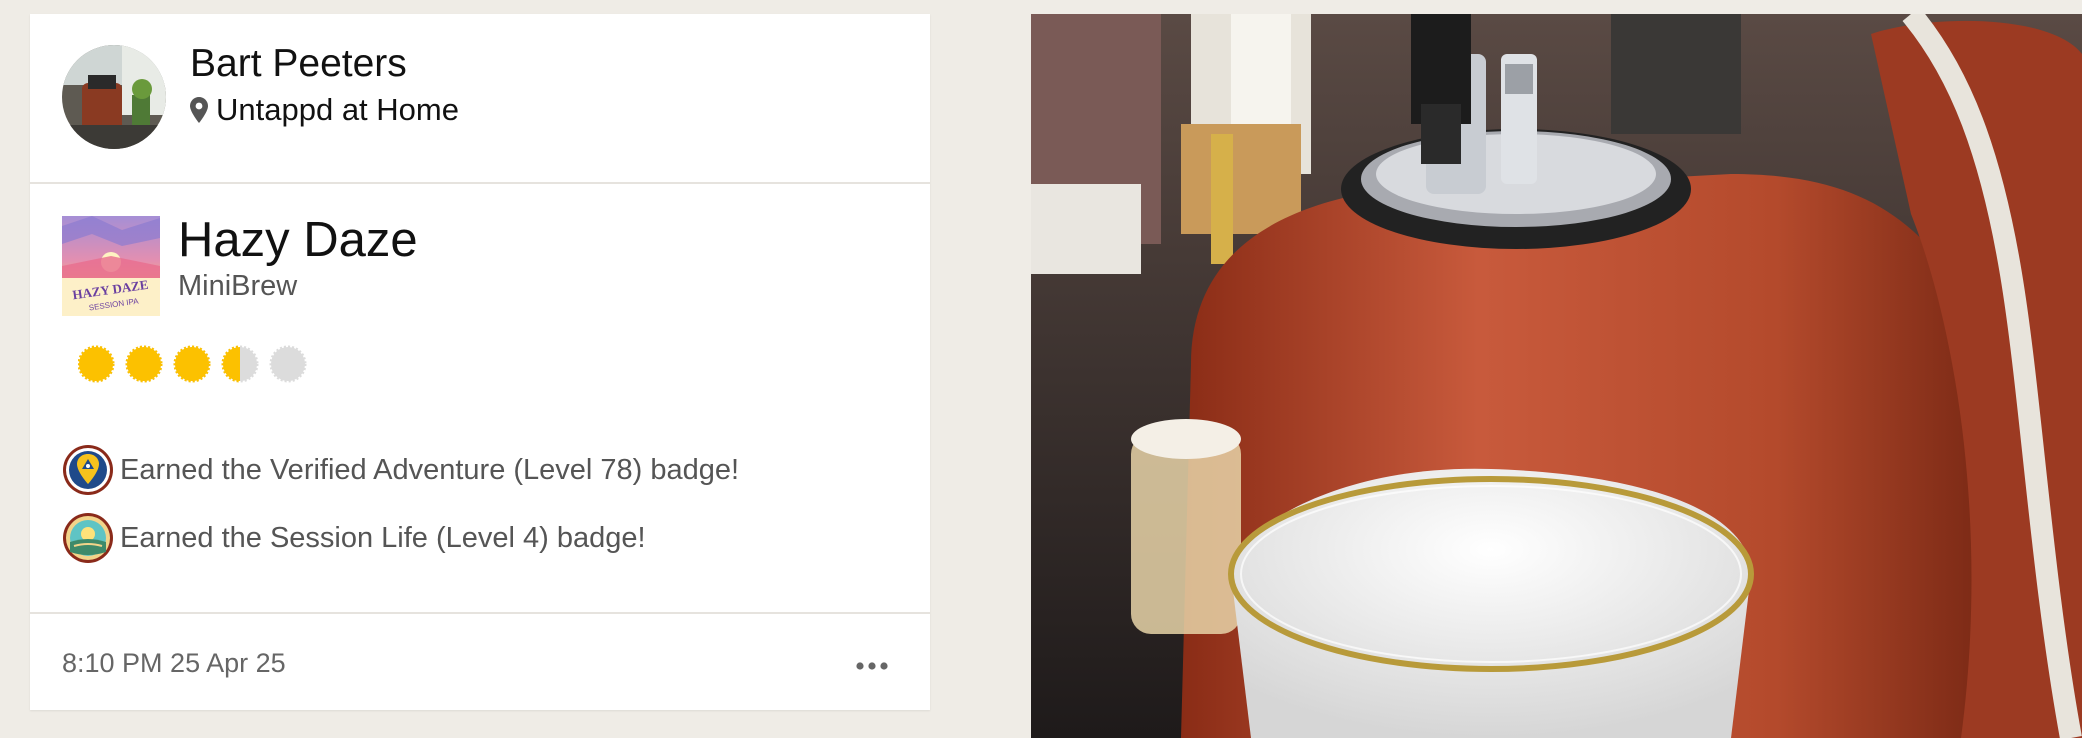 This screenshot has width=2082, height=738. I want to click on badge-row-session-life: Earned the Session Life (Level 4) badge!, so click(354, 538).